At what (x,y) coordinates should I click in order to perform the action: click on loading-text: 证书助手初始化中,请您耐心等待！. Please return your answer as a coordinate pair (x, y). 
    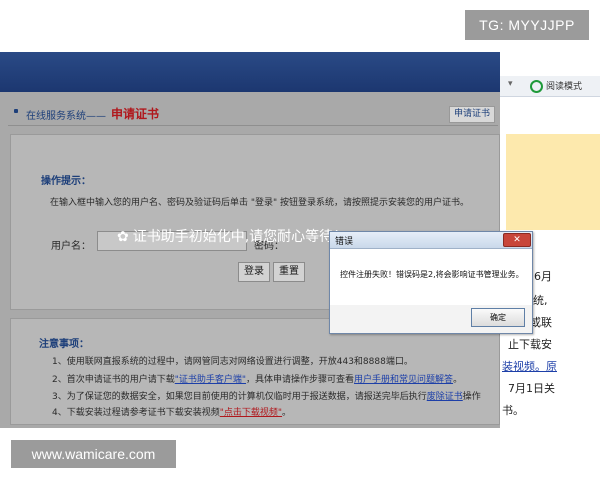
    Looking at the image, I should click on (240, 237).